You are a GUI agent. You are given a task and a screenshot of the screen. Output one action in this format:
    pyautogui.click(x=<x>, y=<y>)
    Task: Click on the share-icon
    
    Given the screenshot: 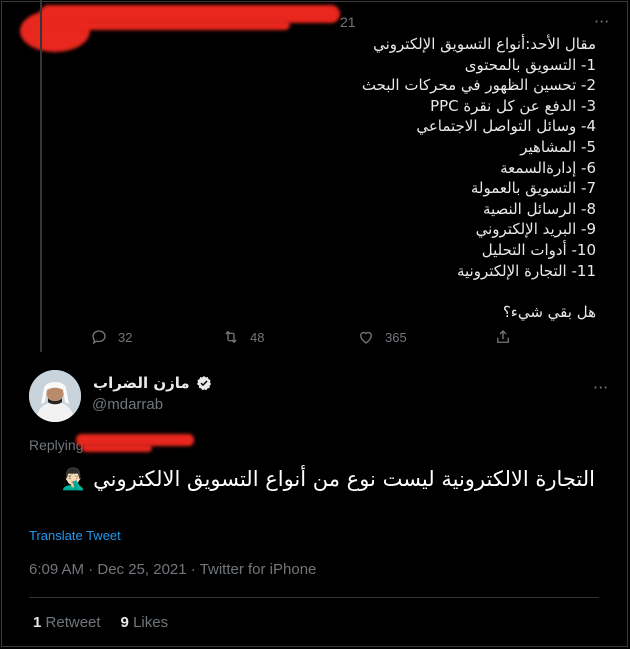 What is the action you would take?
    pyautogui.click(x=503, y=336)
    